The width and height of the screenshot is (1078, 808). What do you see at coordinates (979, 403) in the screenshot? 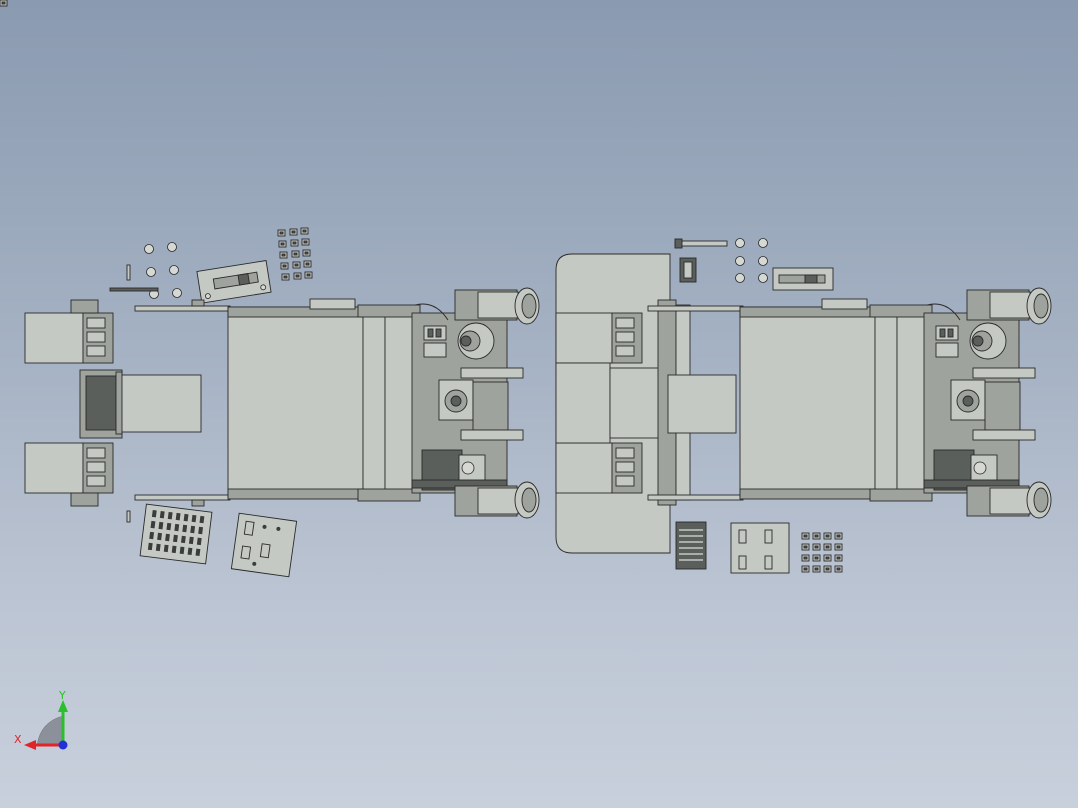
I see `drive-unit-right` at bounding box center [979, 403].